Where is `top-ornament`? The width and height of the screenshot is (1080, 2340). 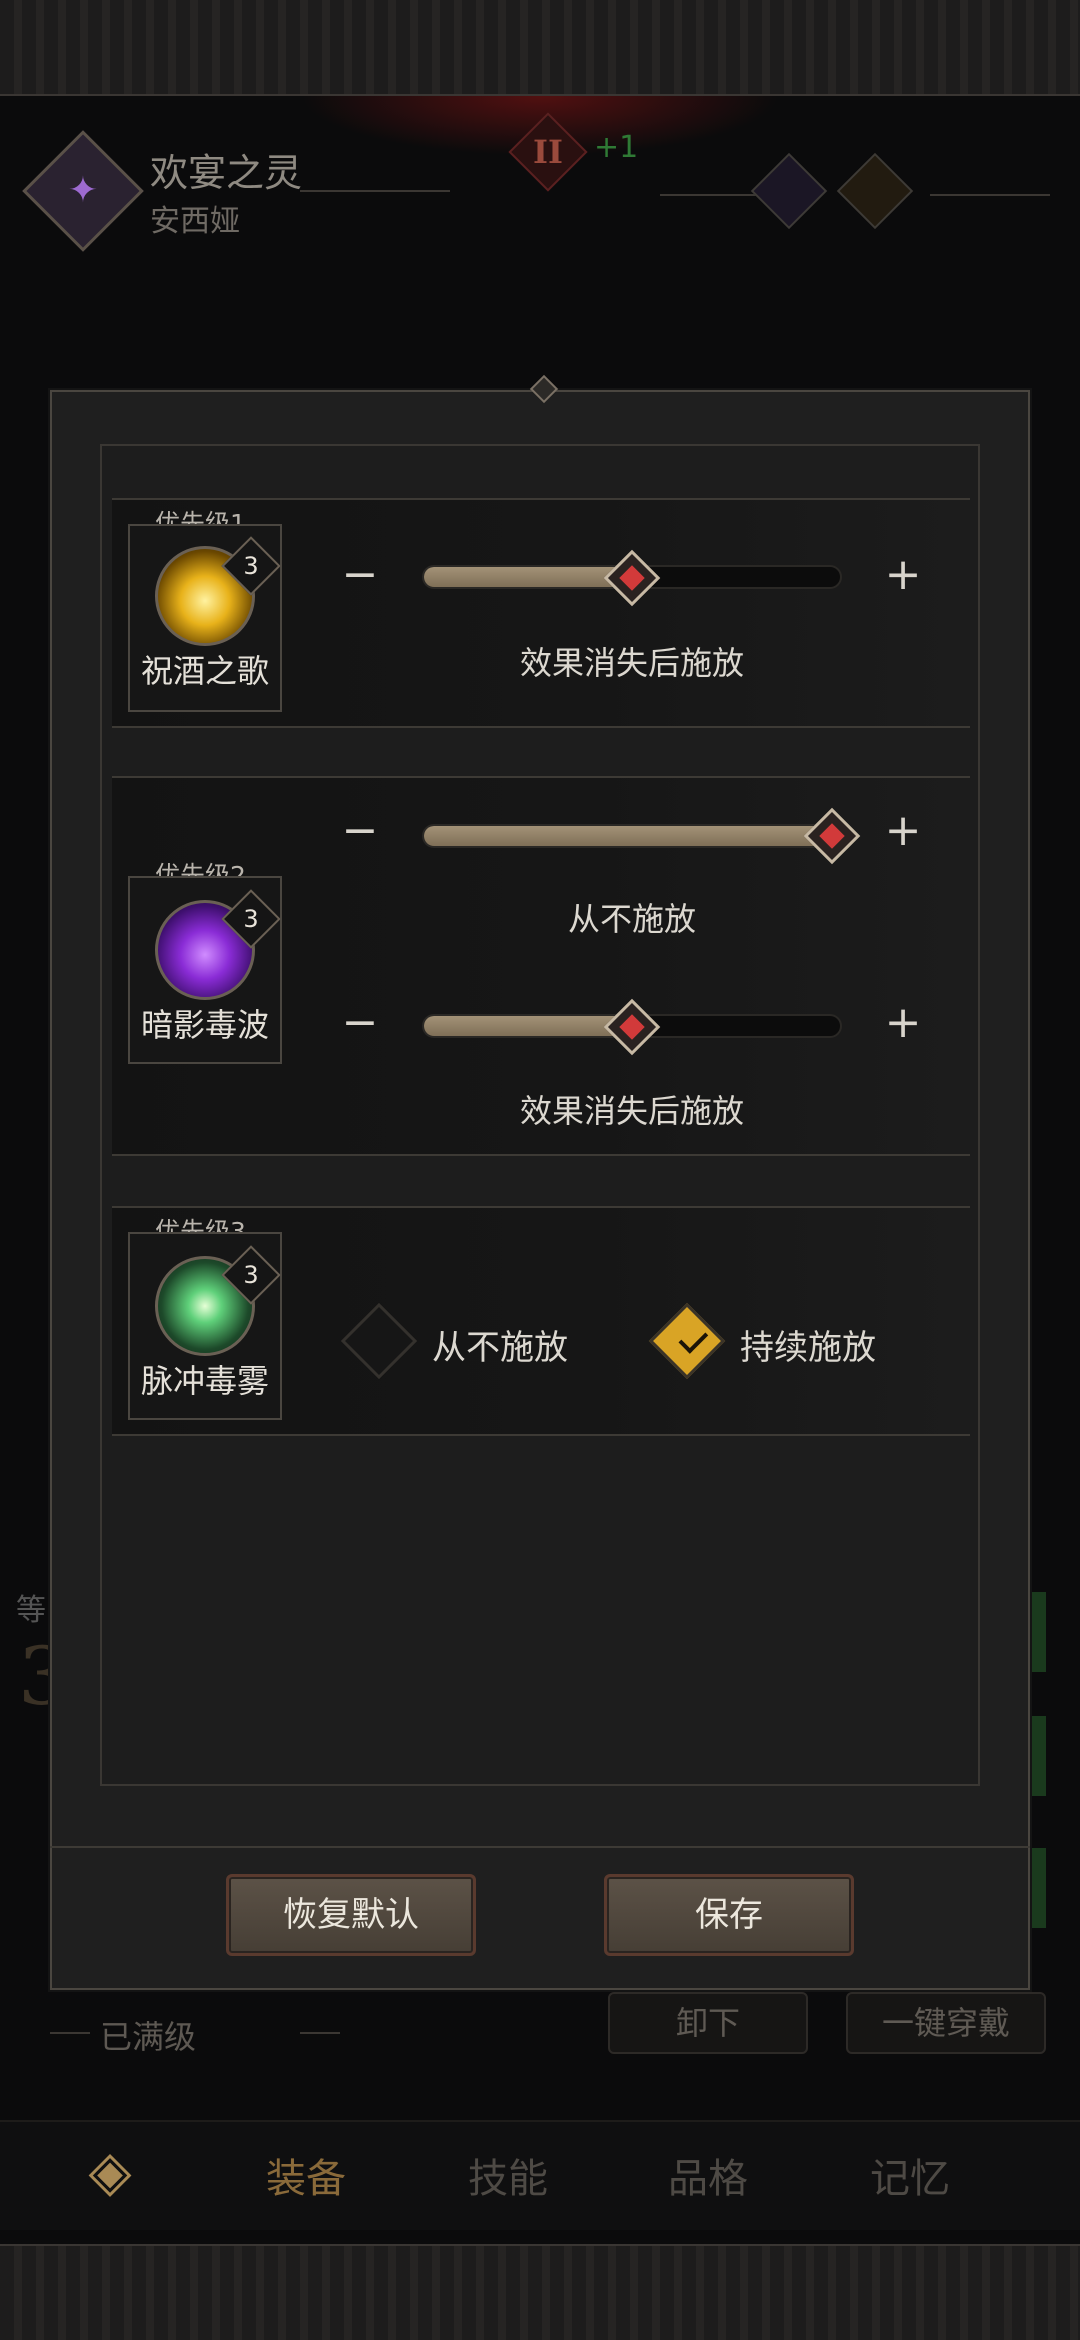
top-ornament is located at coordinates (540, 48).